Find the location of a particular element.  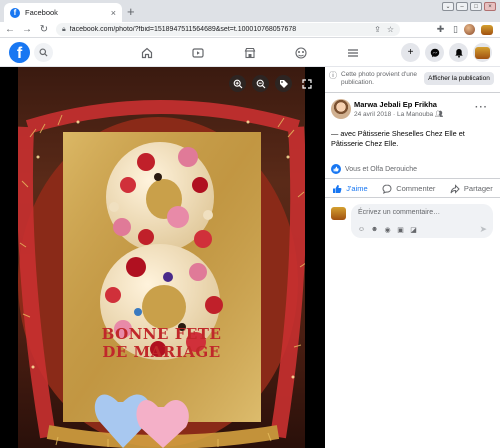

share-button: Partager is located at coordinates (471, 188).